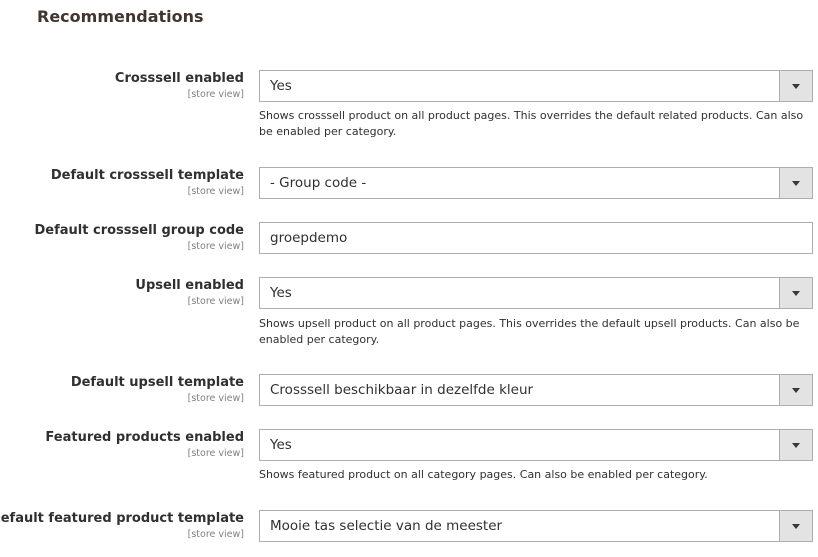 Image resolution: width=818 pixels, height=557 pixels. Describe the element at coordinates (536, 86) in the screenshot. I see `crosssell-enabled-select: Yes` at that location.